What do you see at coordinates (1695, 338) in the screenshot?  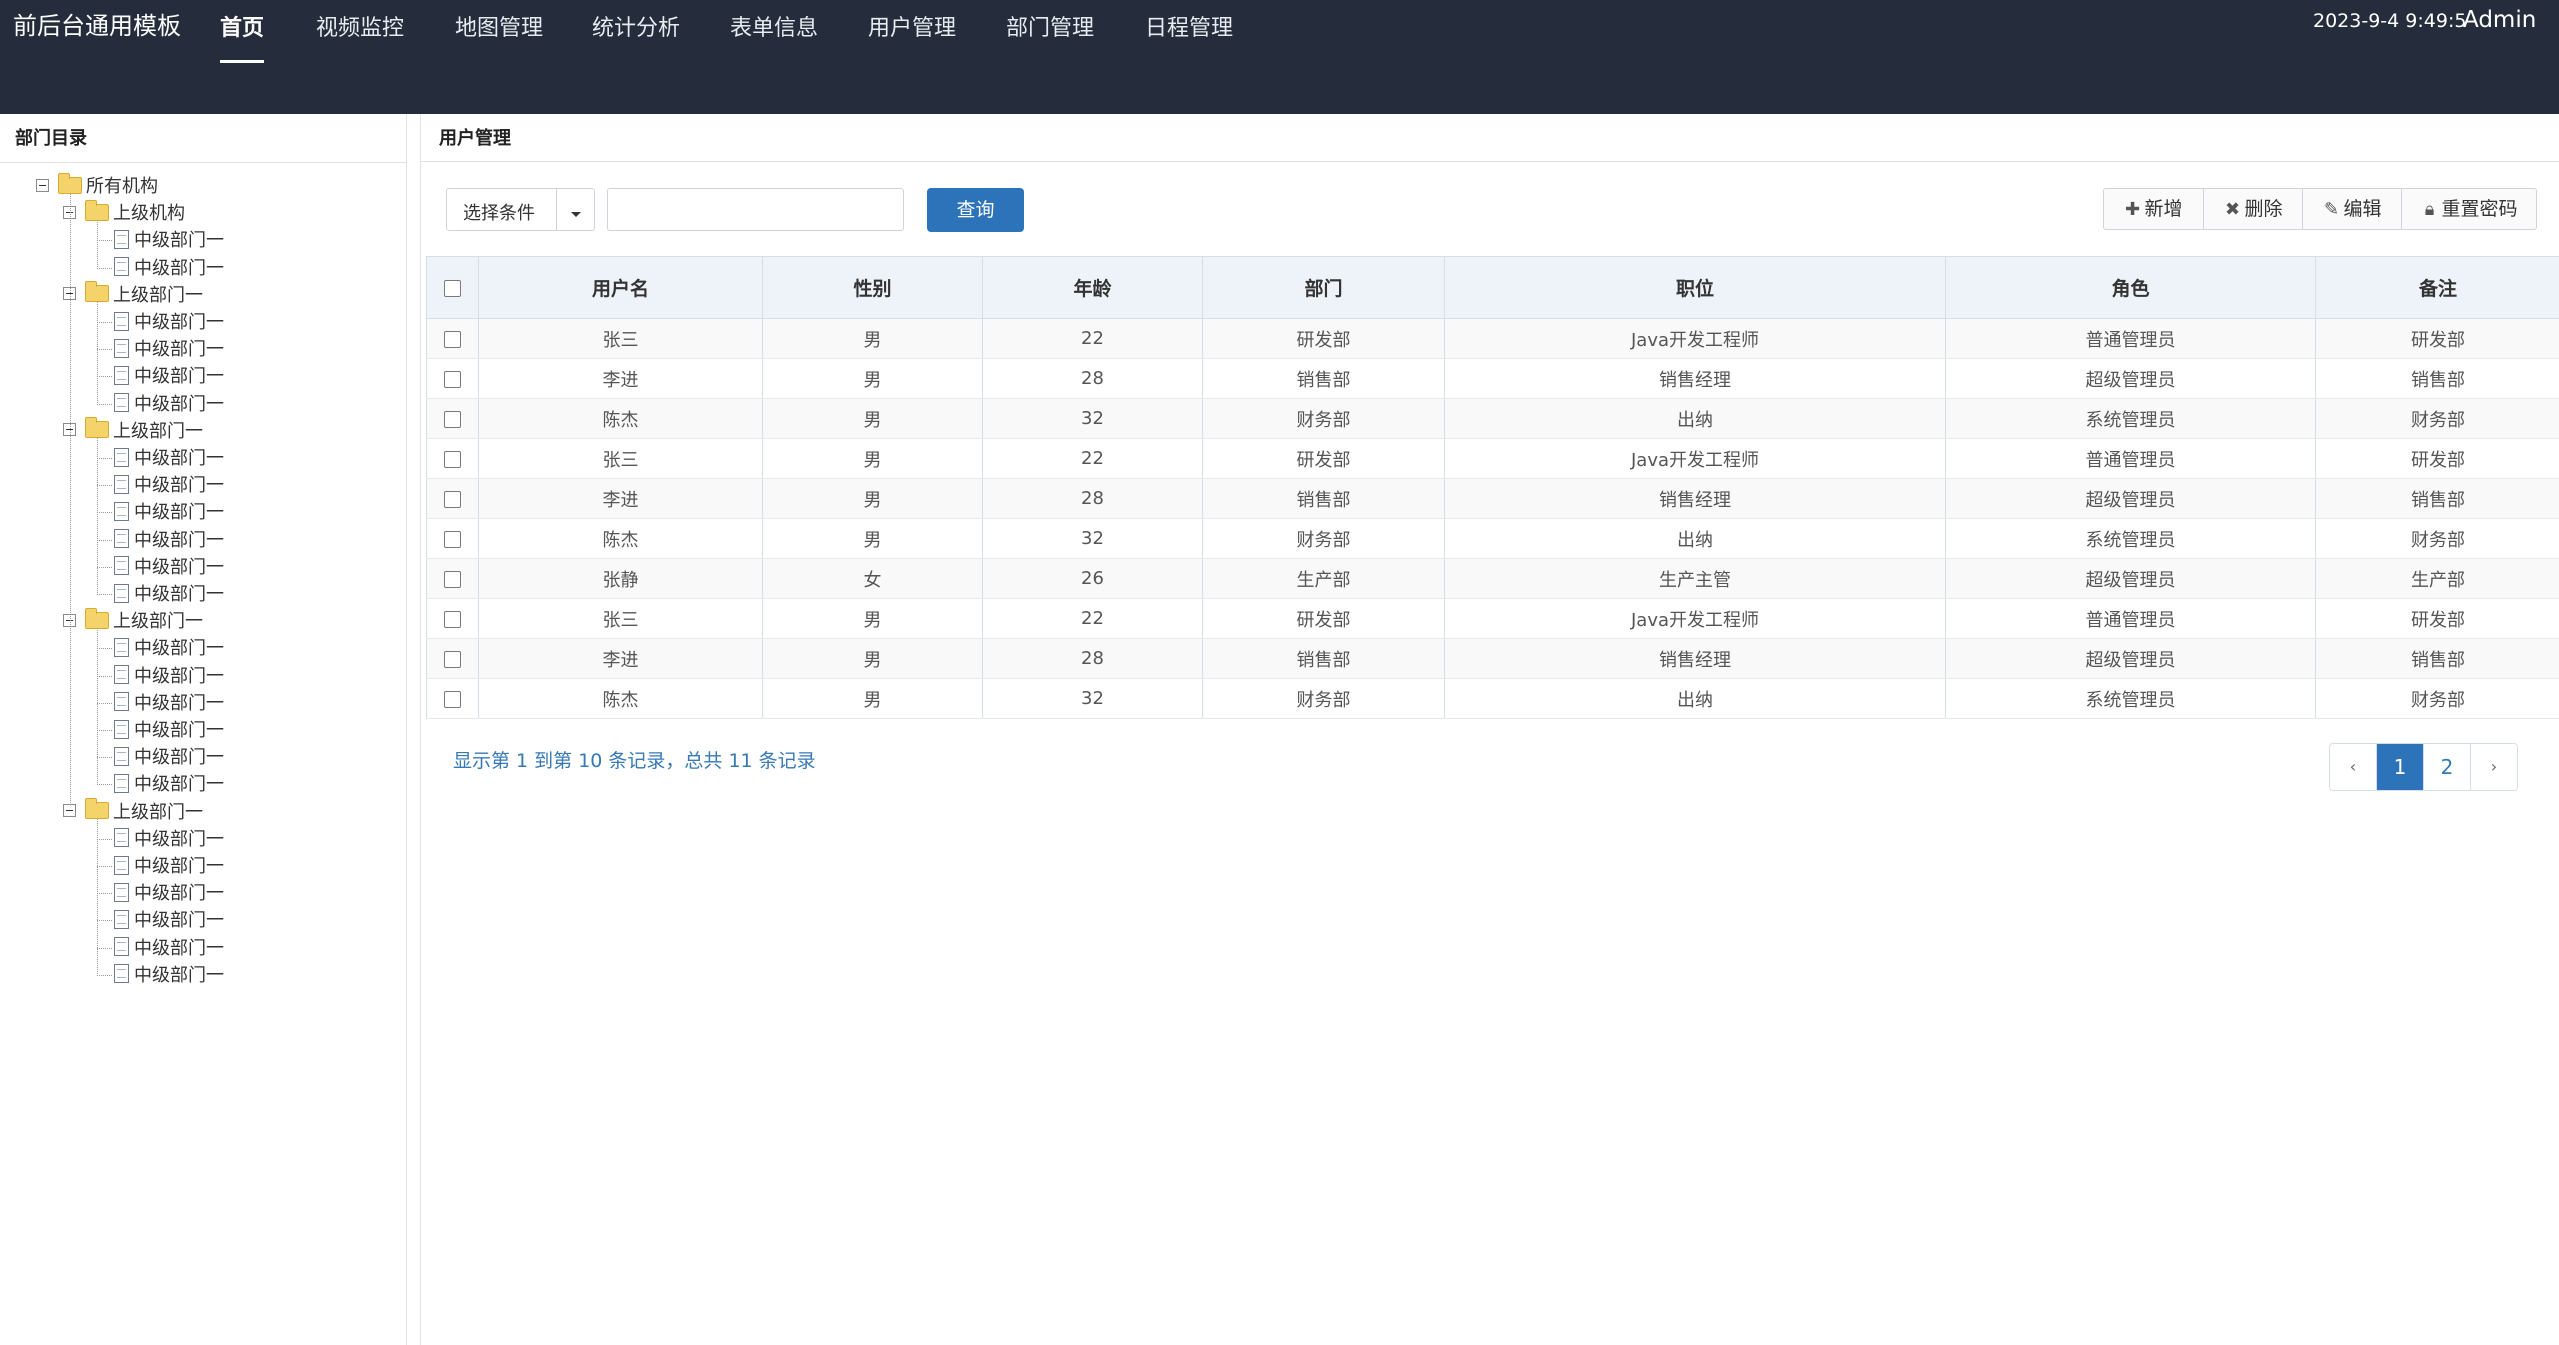 I see `cell-position: Java开发工程师` at bounding box center [1695, 338].